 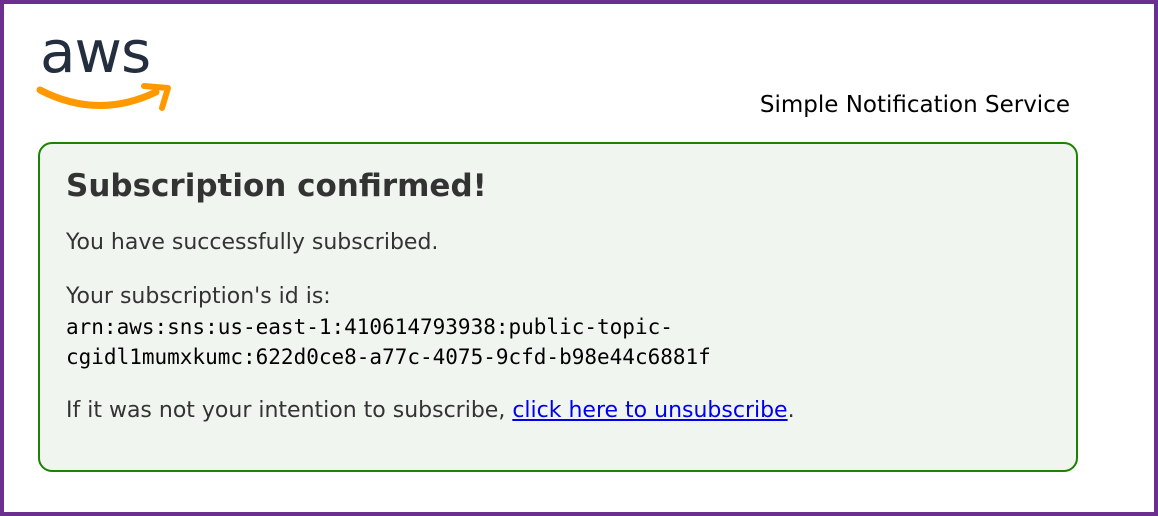 I want to click on unsubscribe-link: click here to unsubscribe, so click(x=649, y=410).